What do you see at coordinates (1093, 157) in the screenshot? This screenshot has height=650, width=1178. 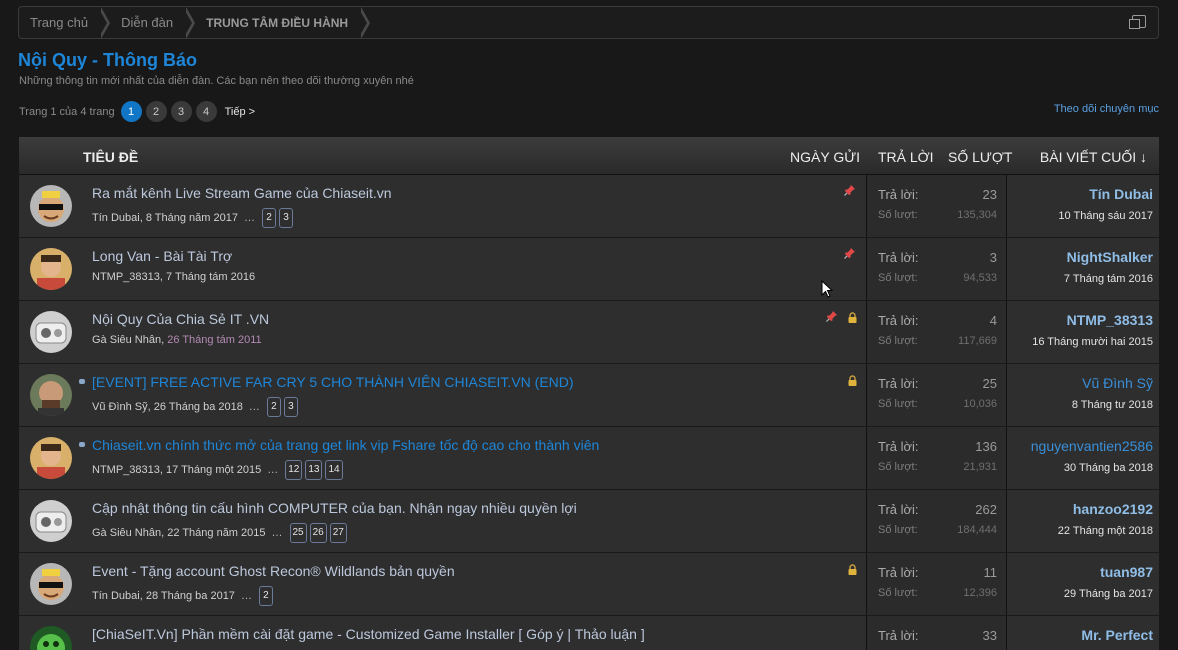 I see `column-last-post: BÀI VIẾT CUỐI ↓` at bounding box center [1093, 157].